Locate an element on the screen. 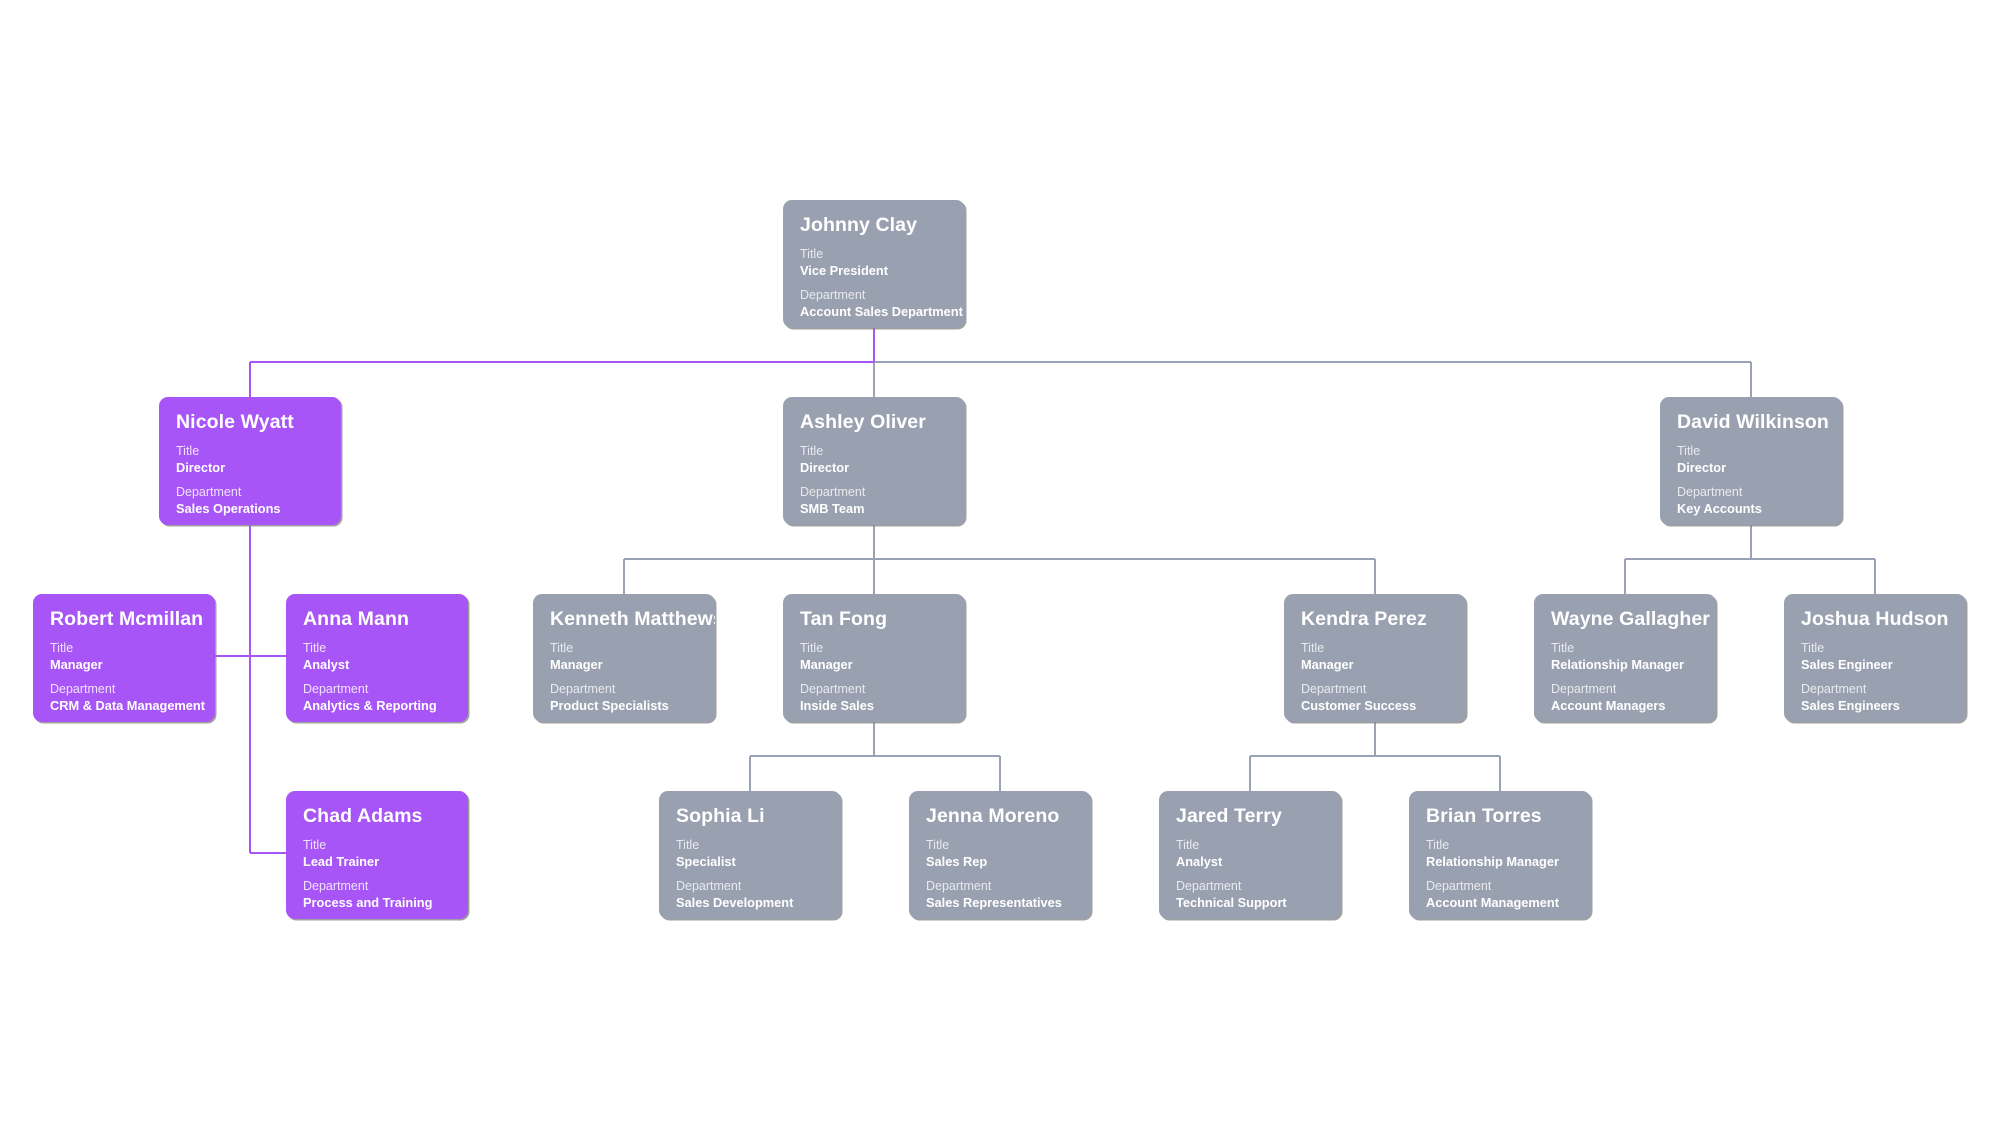  node-title-block: Title Specialist is located at coordinates (750, 854).